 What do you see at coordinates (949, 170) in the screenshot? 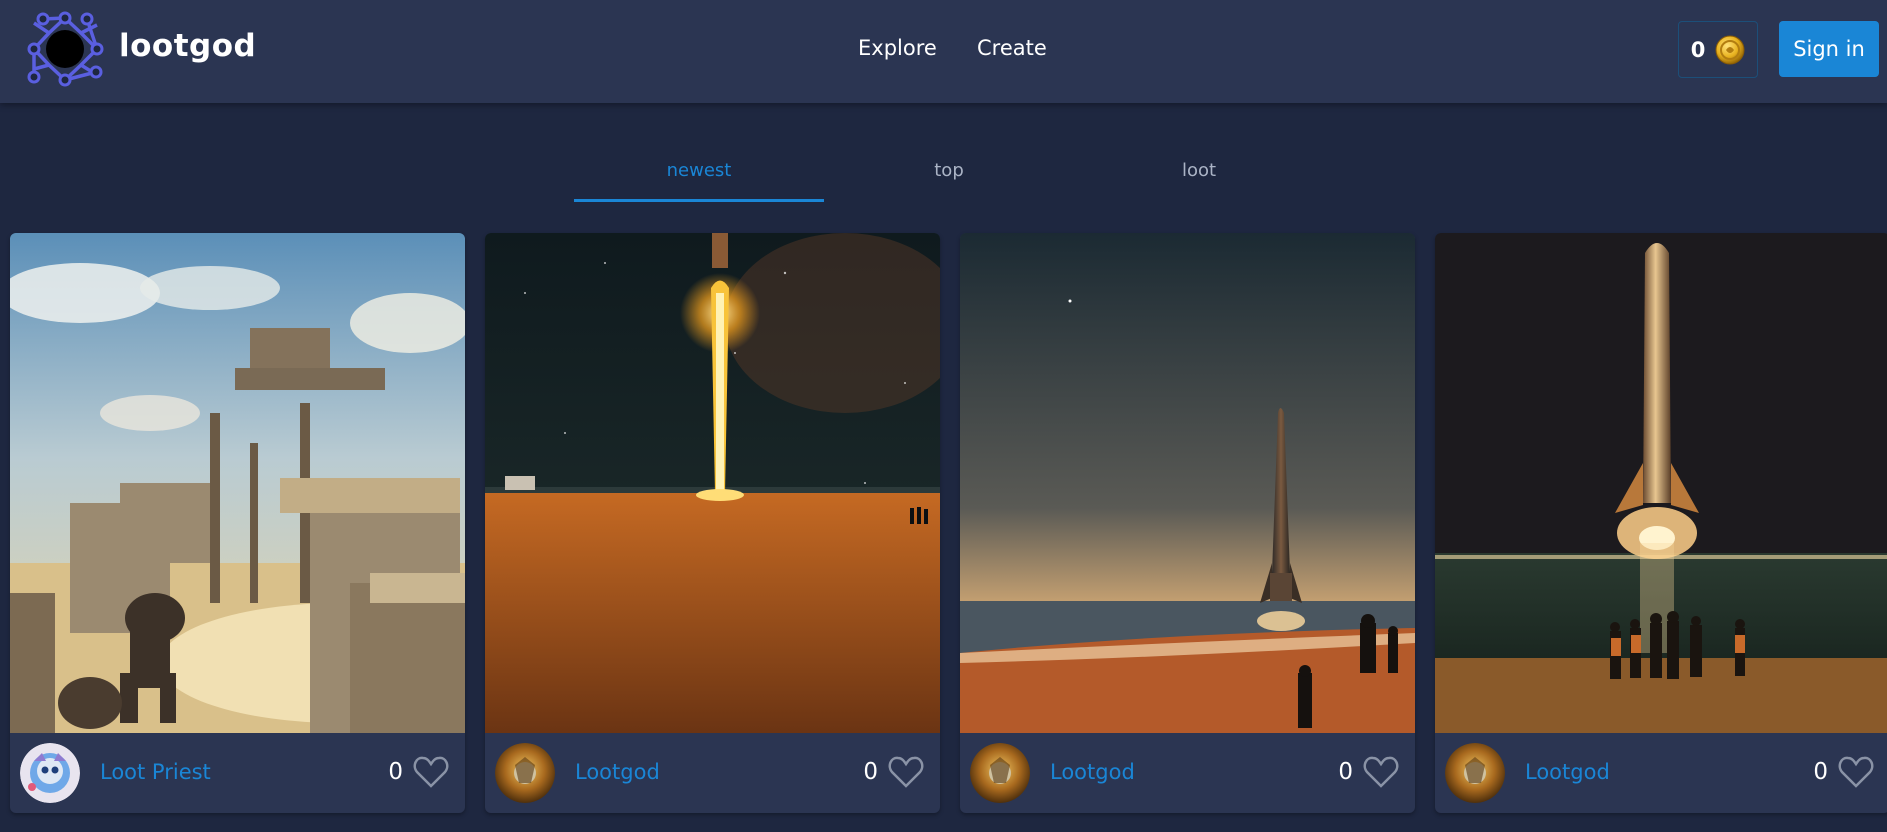
I see `tab-top: top` at bounding box center [949, 170].